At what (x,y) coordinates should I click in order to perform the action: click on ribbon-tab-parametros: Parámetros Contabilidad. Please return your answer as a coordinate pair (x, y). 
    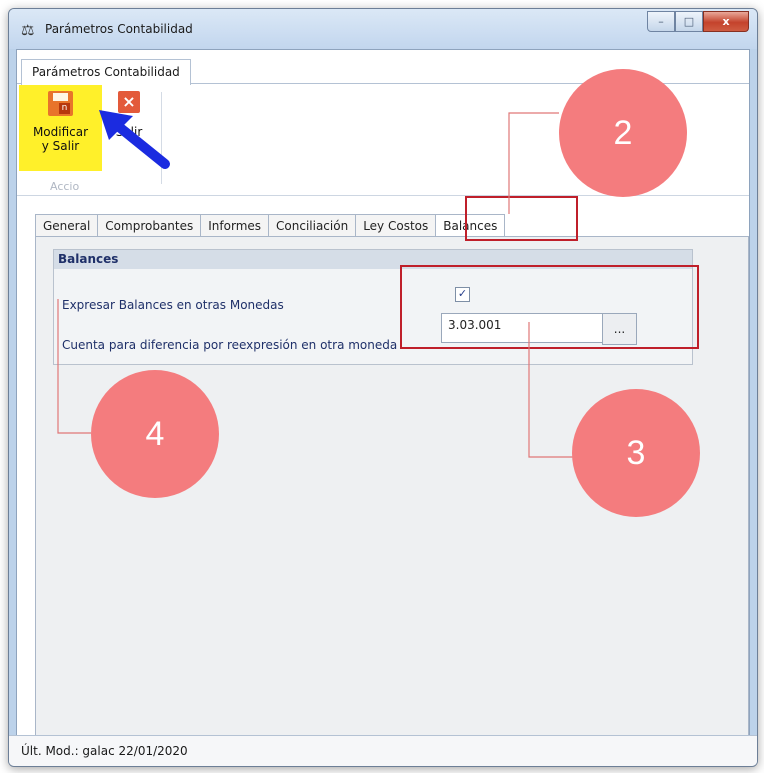
    Looking at the image, I should click on (106, 72).